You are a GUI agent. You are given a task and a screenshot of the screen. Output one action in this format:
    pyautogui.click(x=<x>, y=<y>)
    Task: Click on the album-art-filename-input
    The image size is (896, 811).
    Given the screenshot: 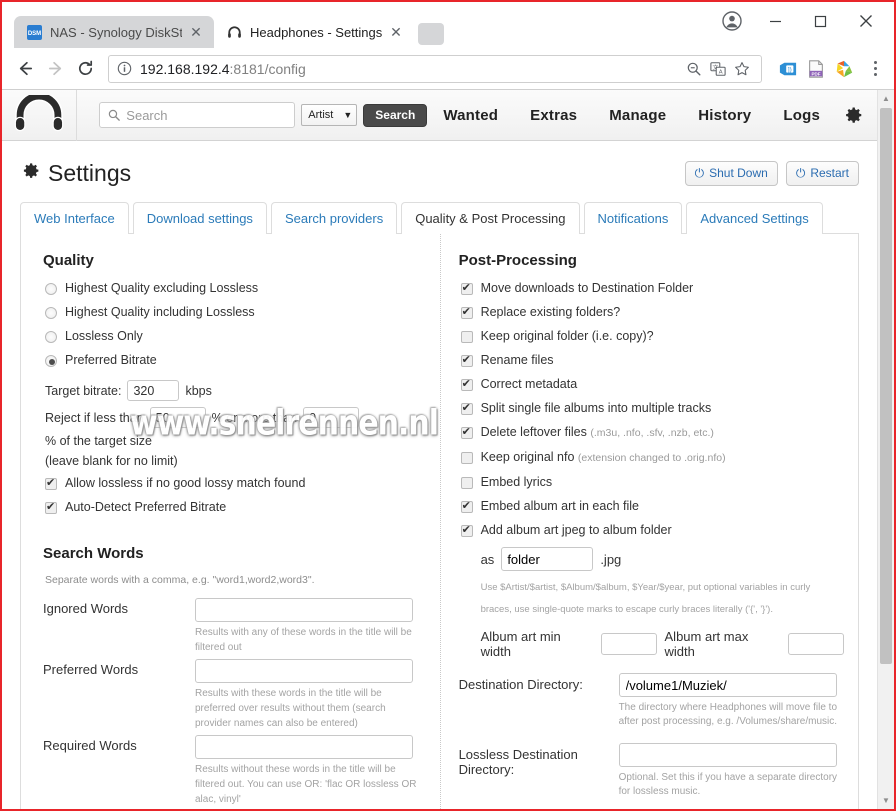 What is the action you would take?
    pyautogui.click(x=547, y=559)
    